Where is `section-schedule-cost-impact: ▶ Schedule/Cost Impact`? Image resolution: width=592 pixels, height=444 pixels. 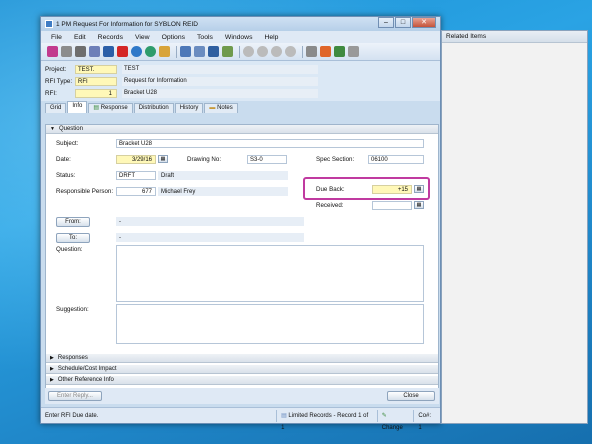 section-schedule-cost-impact: ▶ Schedule/Cost Impact is located at coordinates (242, 369).